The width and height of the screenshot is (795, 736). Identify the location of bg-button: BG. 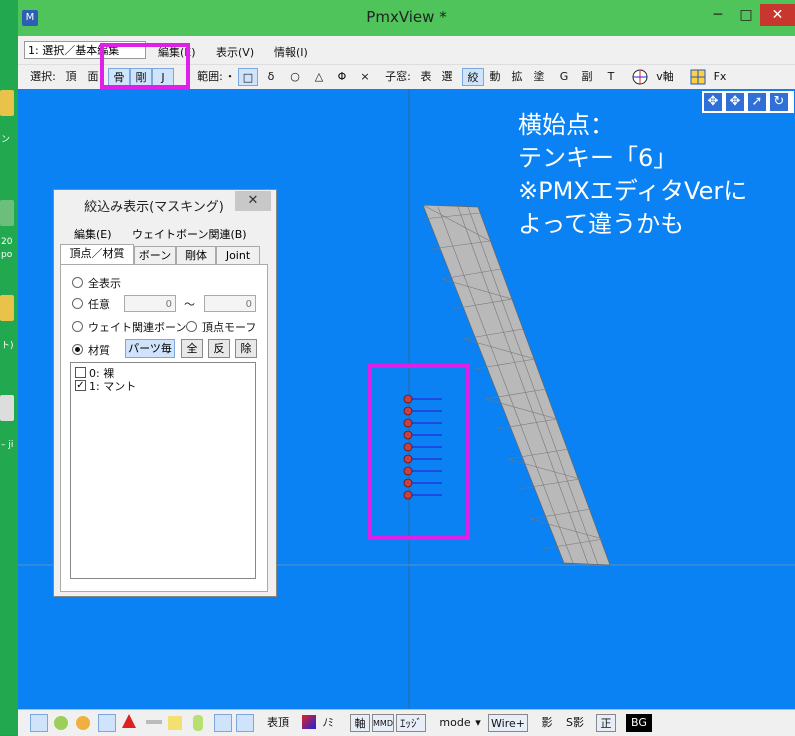
(639, 723).